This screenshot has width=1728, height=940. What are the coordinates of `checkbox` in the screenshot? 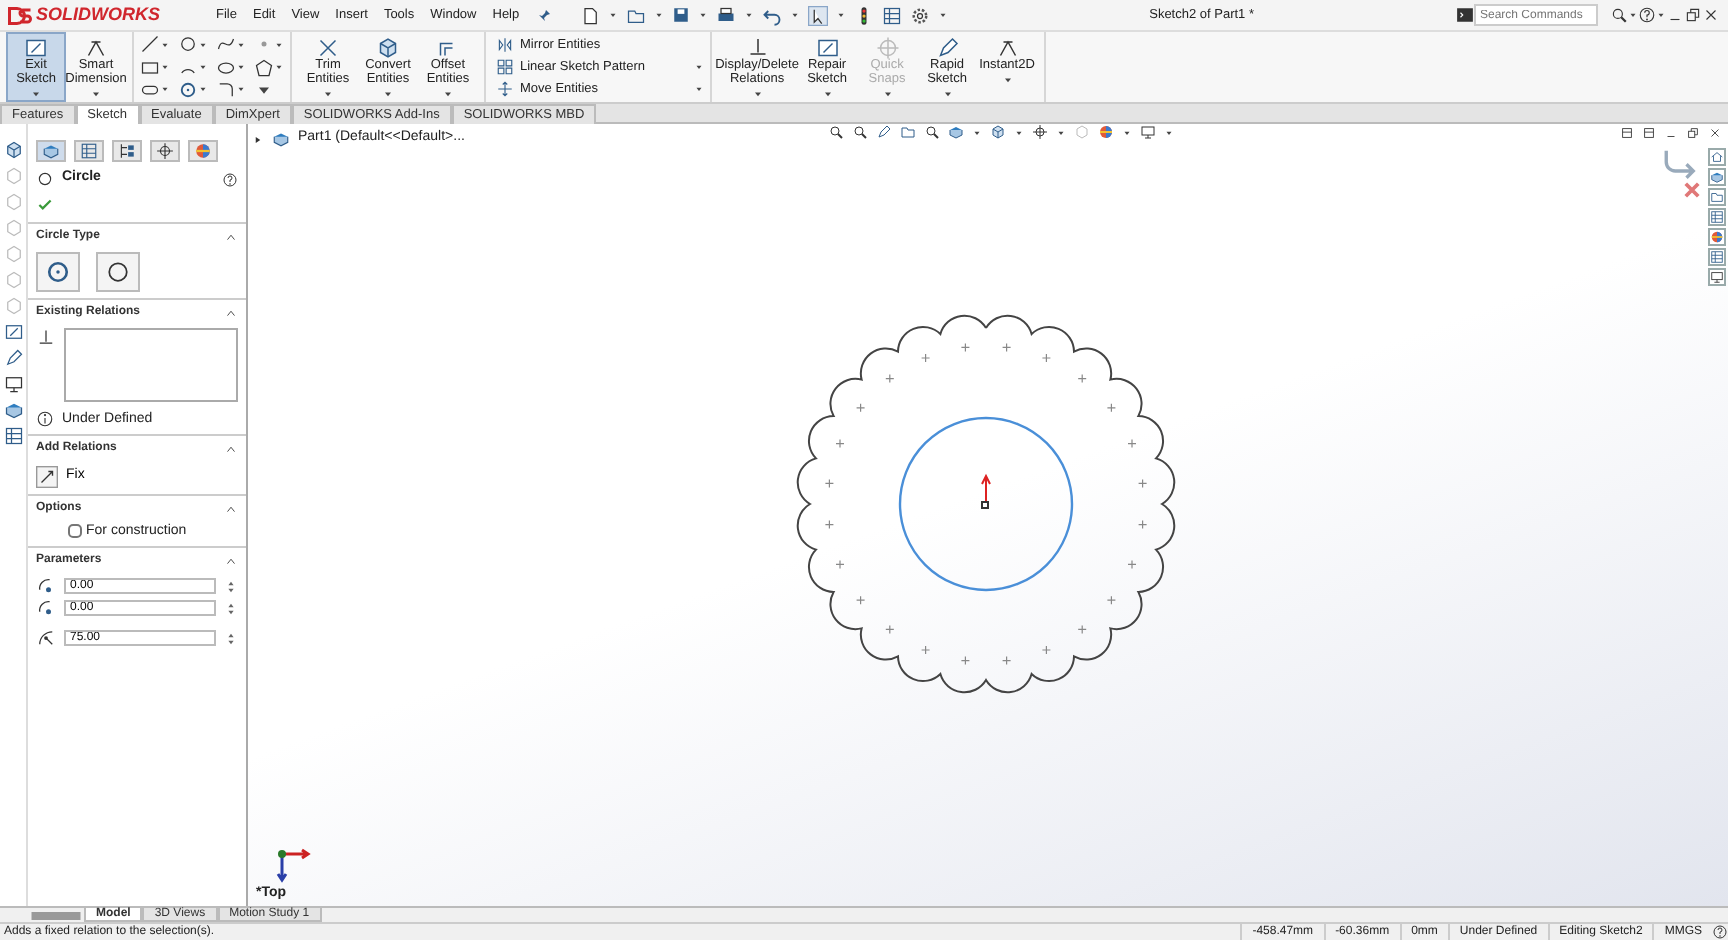 It's located at (75, 531).